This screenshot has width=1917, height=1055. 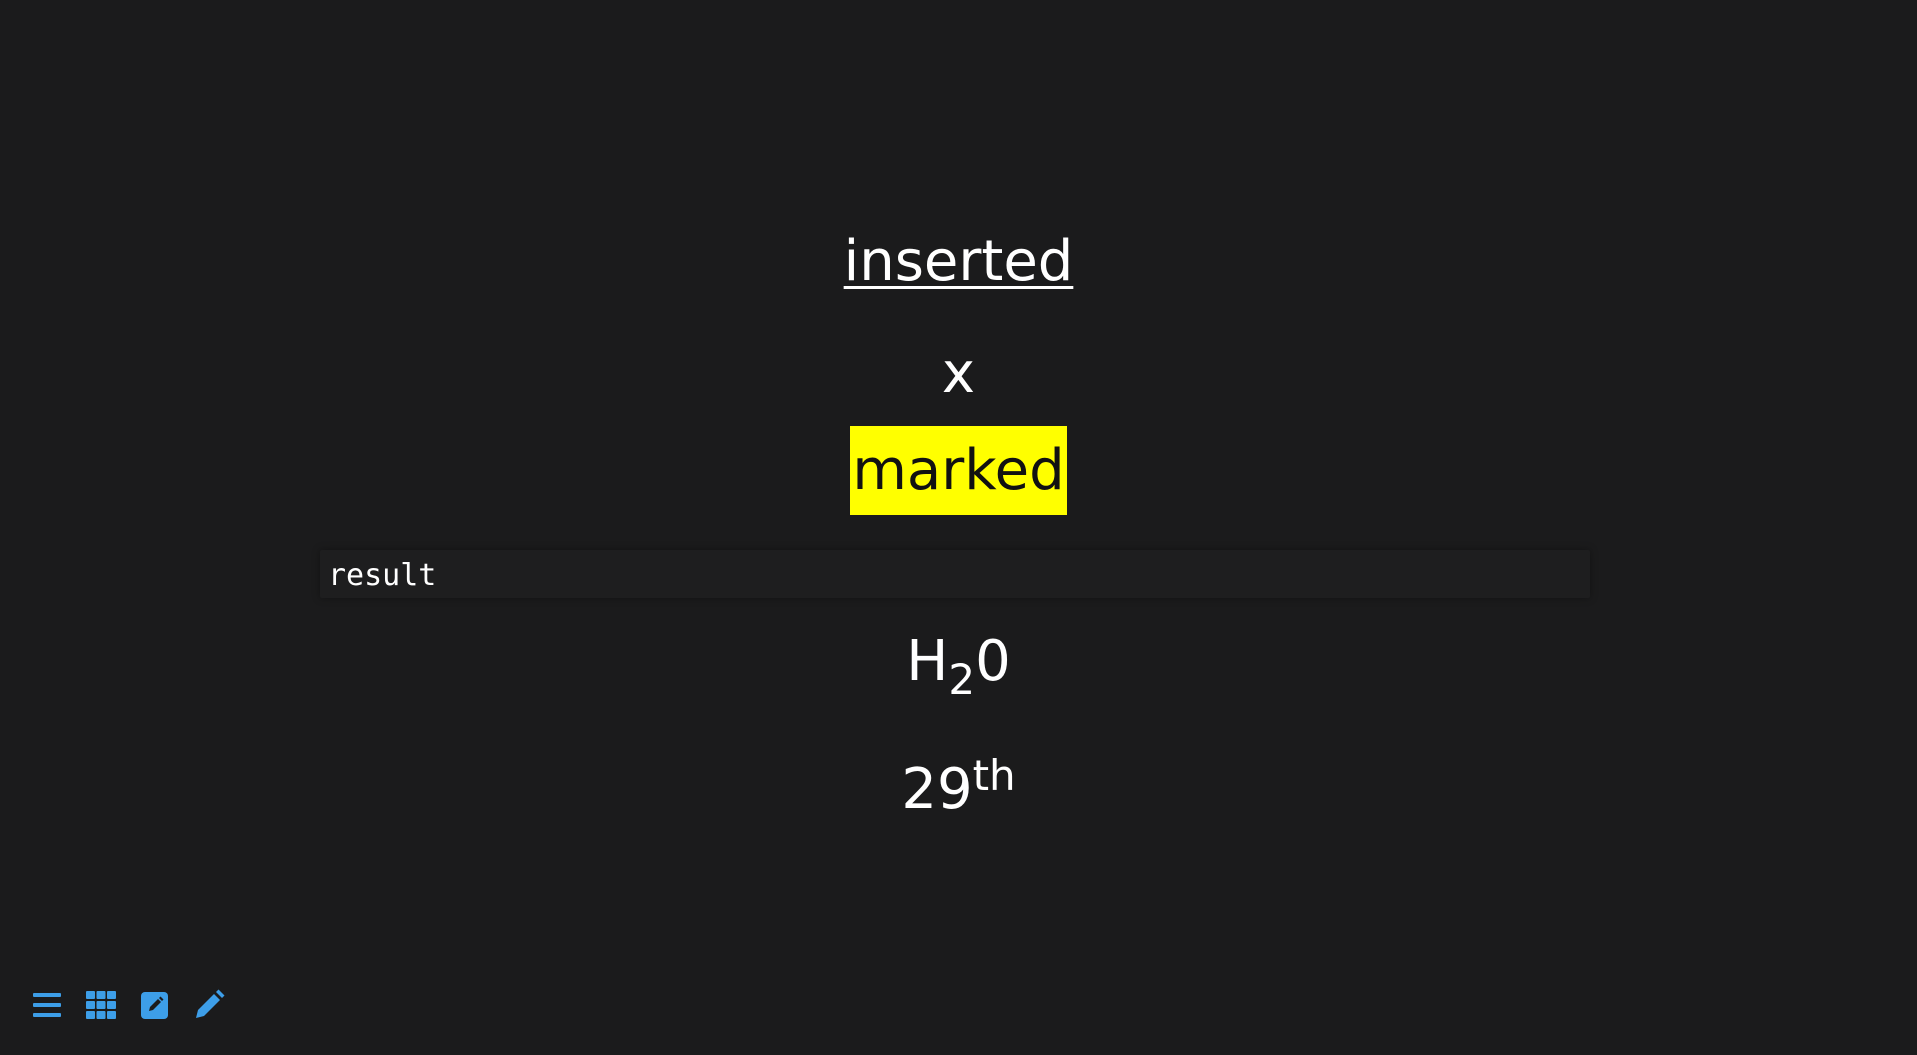 I want to click on inserted-text-line: inserted, so click(x=958, y=262).